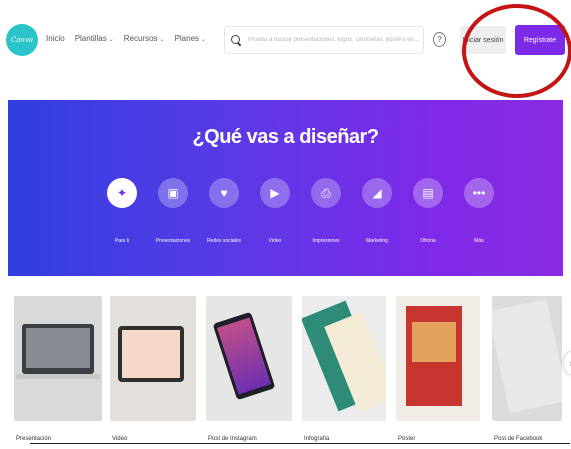 Image resolution: width=571 pixels, height=449 pixels. What do you see at coordinates (122, 193) in the screenshot?
I see `sparkle-icon: ✦` at bounding box center [122, 193].